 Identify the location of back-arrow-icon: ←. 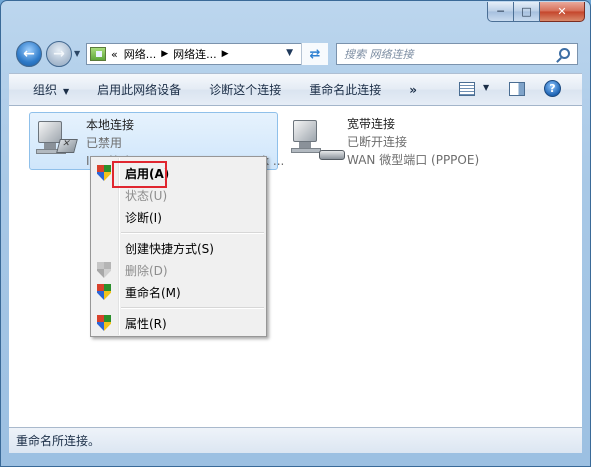
(29, 54).